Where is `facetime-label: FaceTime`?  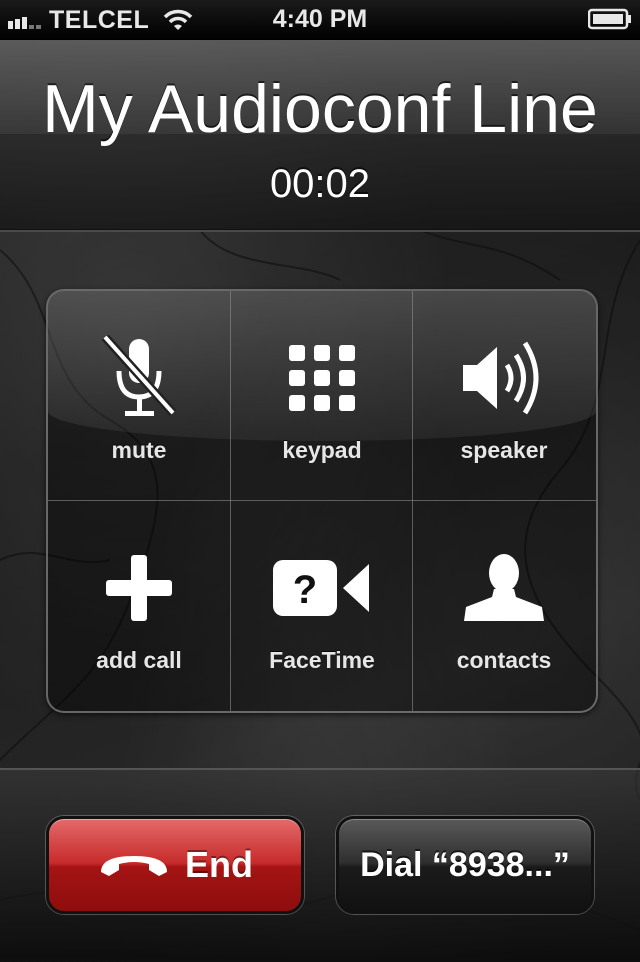 facetime-label: FaceTime is located at coordinates (322, 660).